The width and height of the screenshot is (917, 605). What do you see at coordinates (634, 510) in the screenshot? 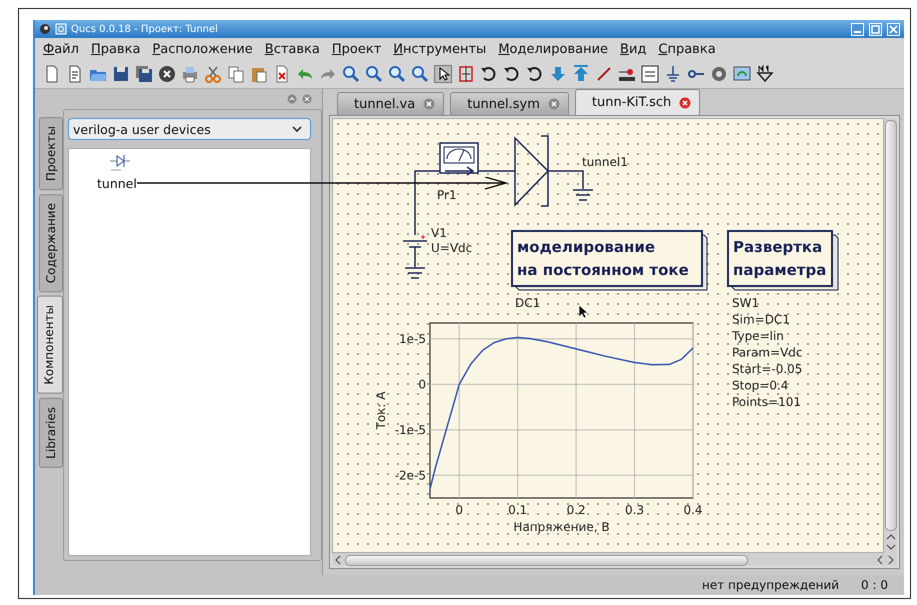
I see `x-tick-label: 0.3` at bounding box center [634, 510].